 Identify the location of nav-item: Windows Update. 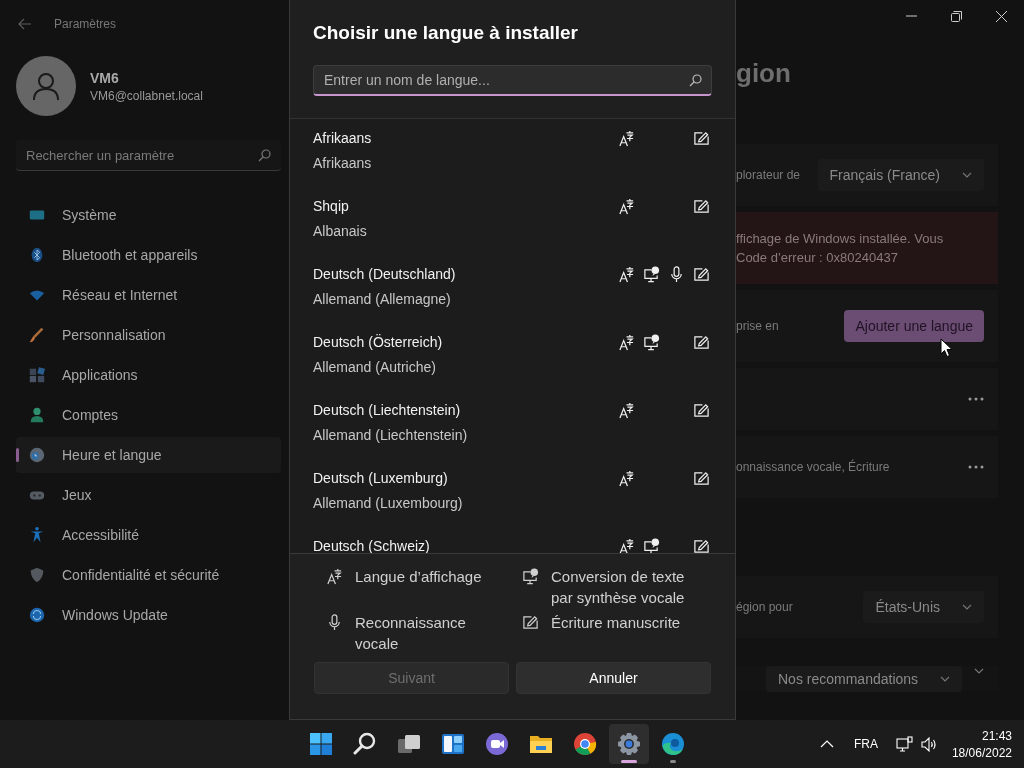
(148, 615).